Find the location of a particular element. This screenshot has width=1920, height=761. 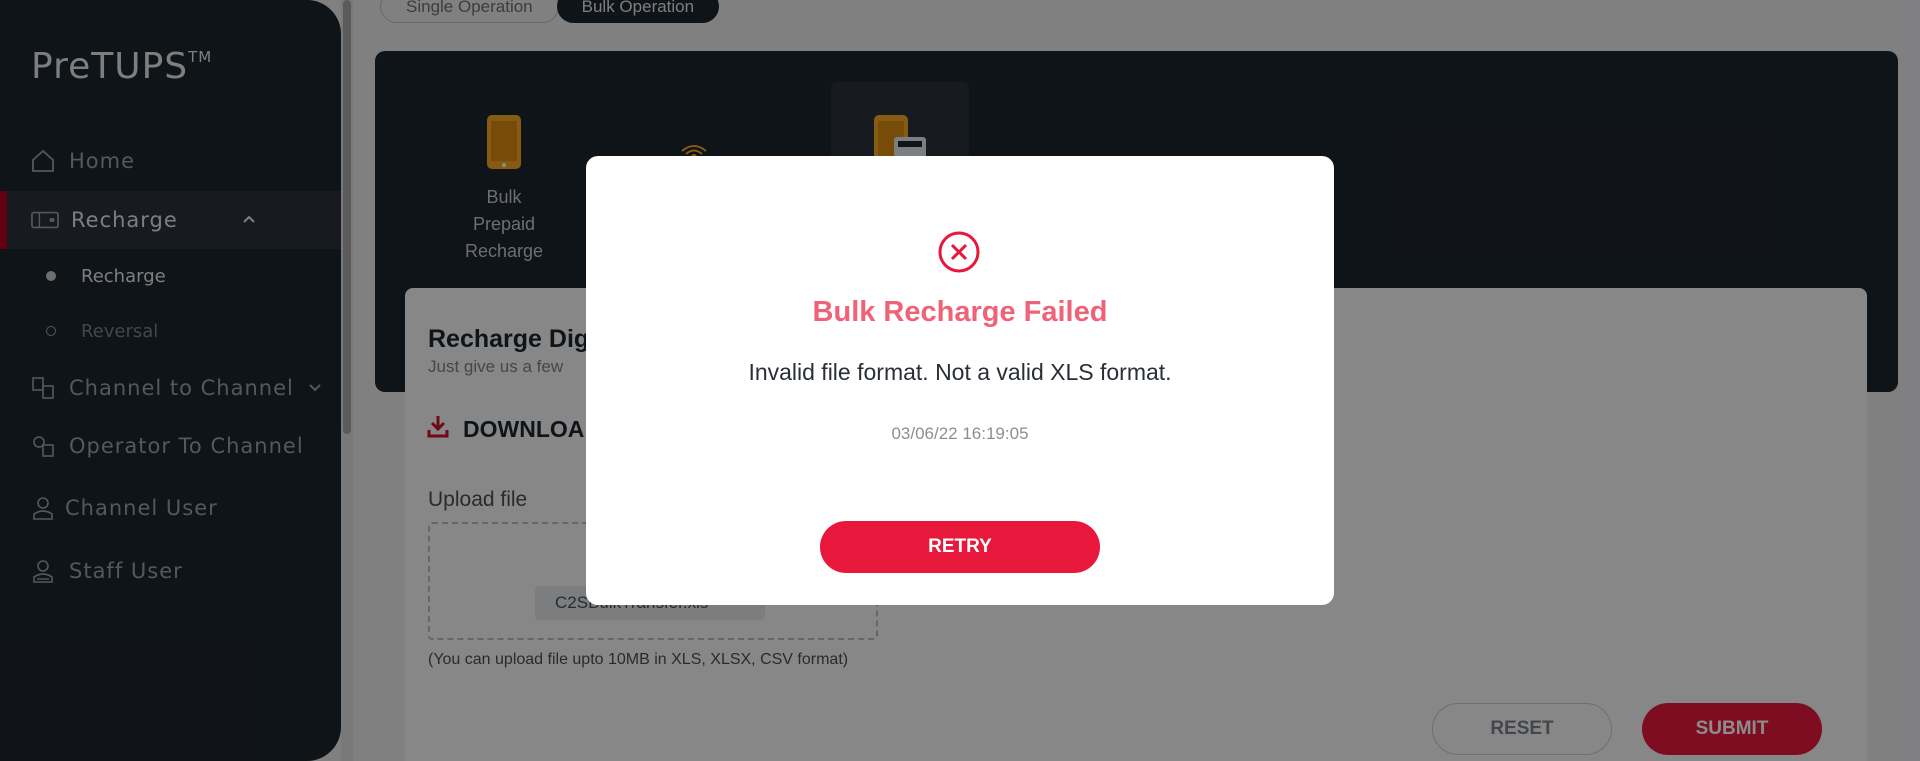

retry-button: RETRY is located at coordinates (960, 547).